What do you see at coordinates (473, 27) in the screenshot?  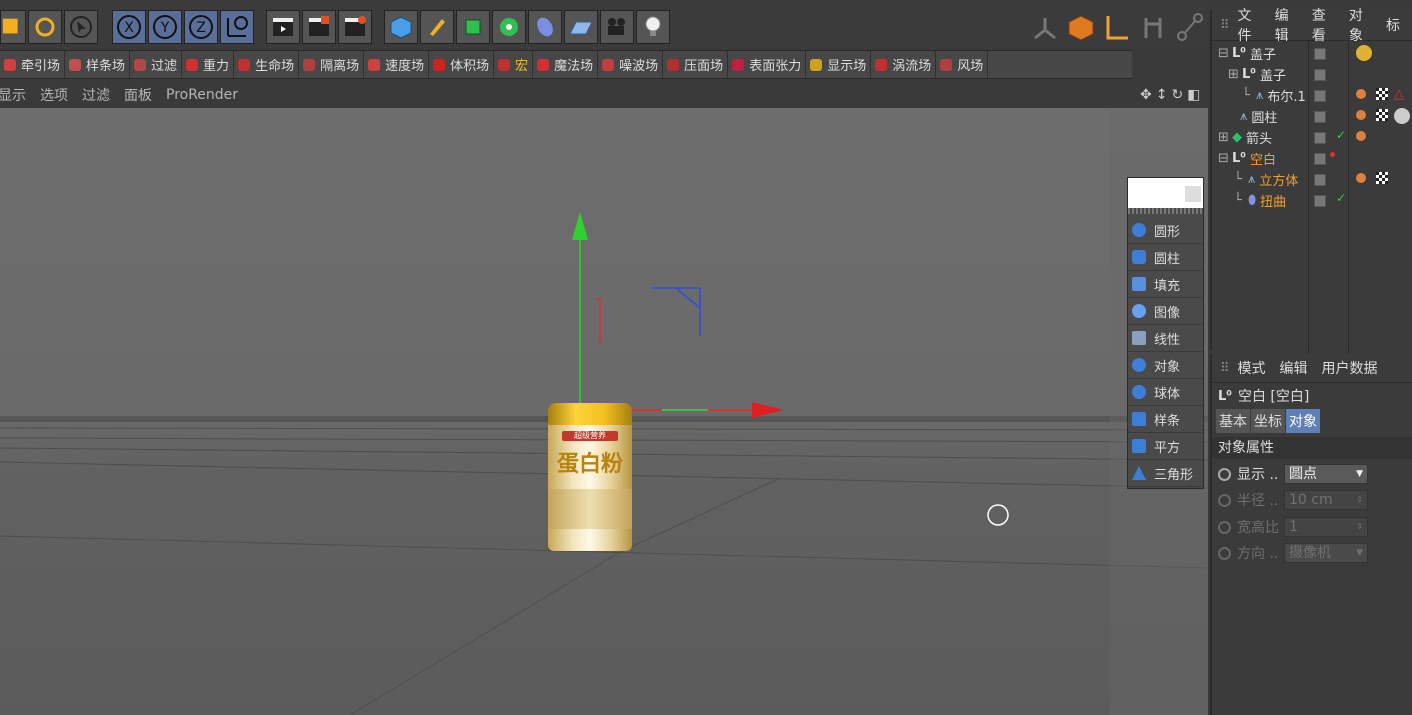 I see `subdivision-button` at bounding box center [473, 27].